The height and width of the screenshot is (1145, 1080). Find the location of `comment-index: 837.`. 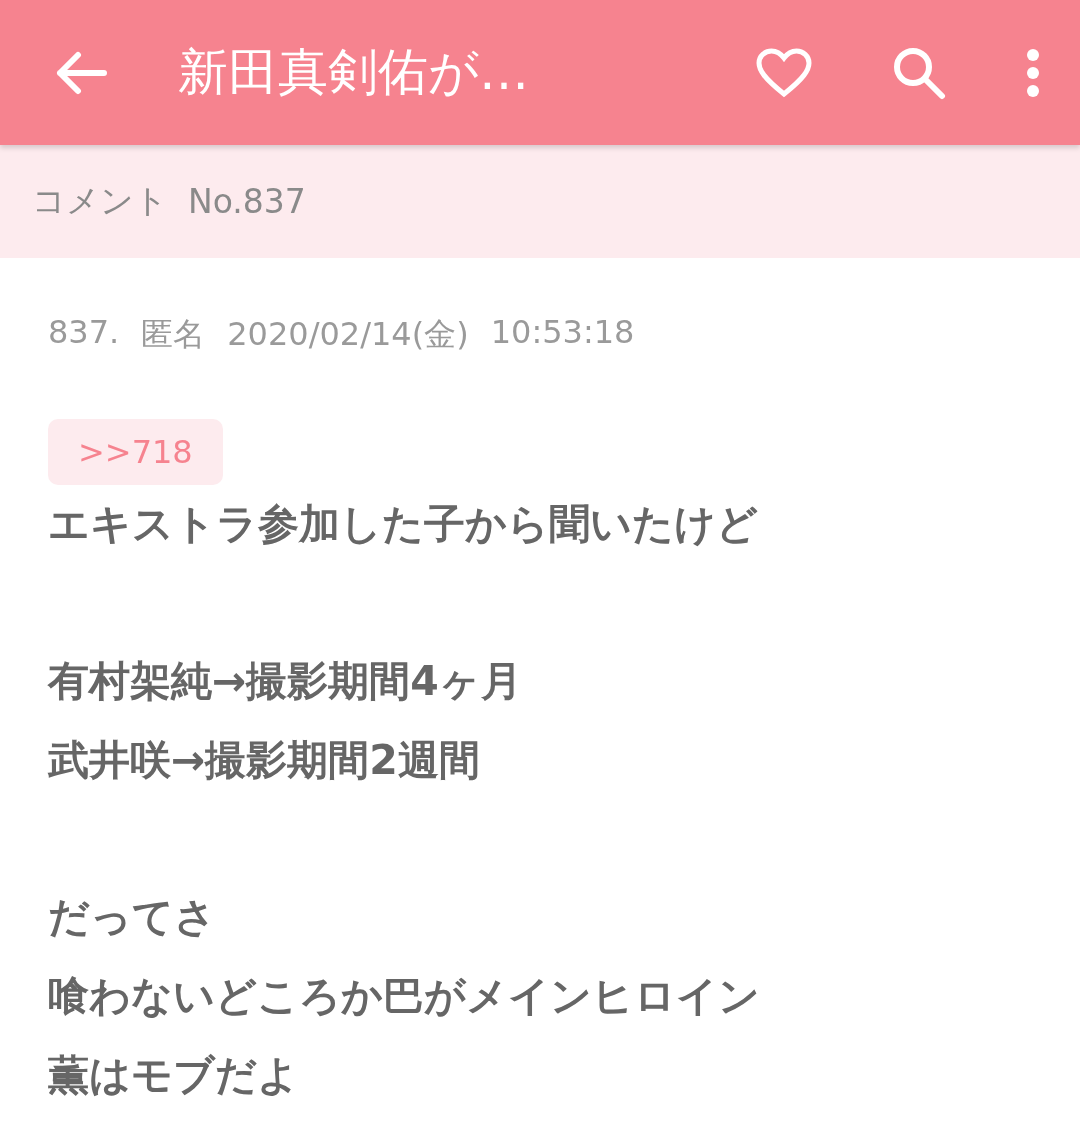

comment-index: 837. is located at coordinates (84, 333).